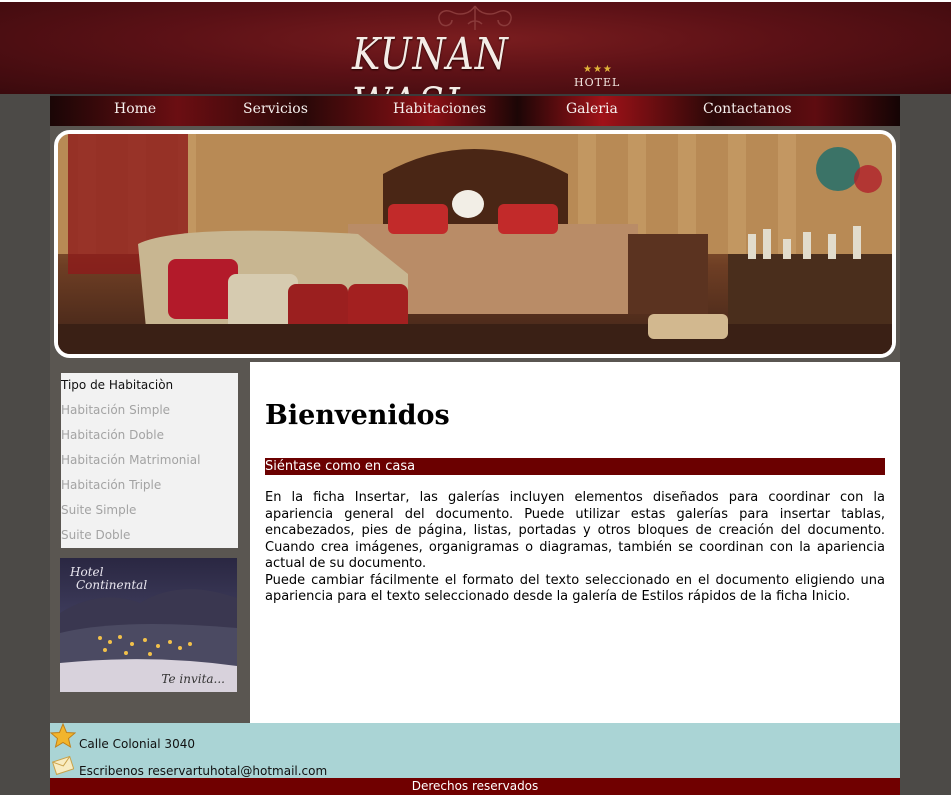 Image resolution: width=951 pixels, height=795 pixels. Describe the element at coordinates (63, 765) in the screenshot. I see `envelope-icon` at that location.